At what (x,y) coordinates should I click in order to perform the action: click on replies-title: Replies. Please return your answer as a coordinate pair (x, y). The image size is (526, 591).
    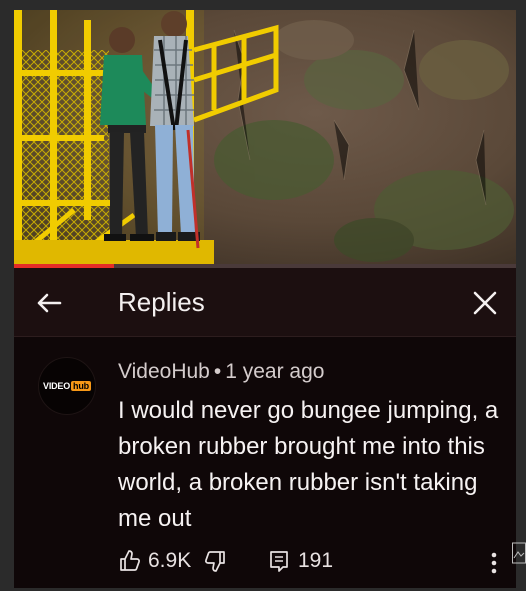
    Looking at the image, I should click on (161, 302).